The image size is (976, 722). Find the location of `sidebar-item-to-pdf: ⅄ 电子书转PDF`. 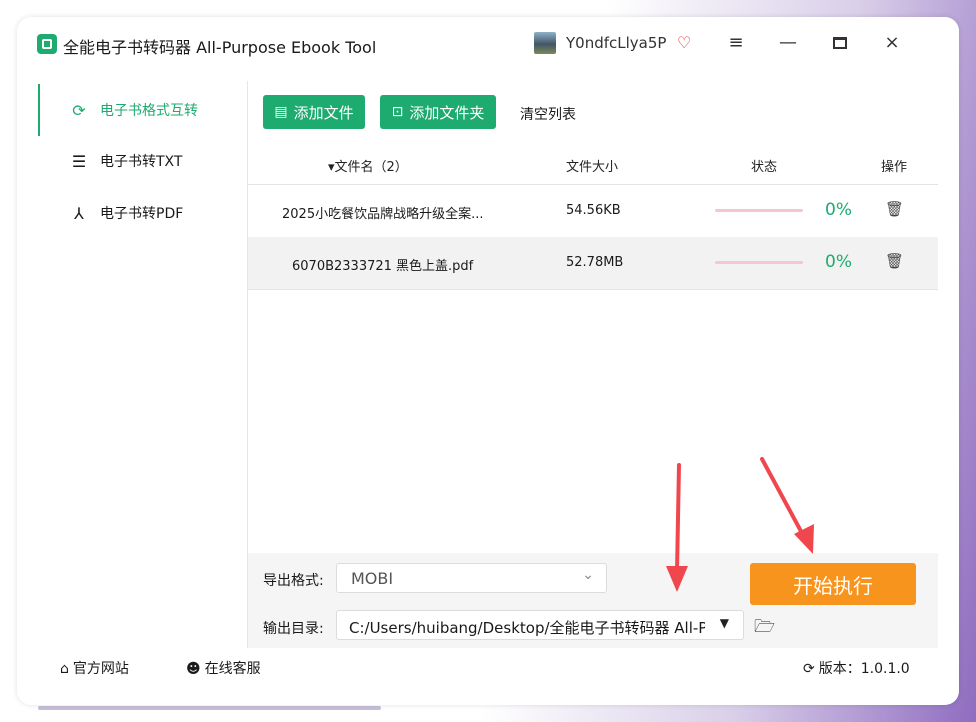

sidebar-item-to-pdf: ⅄ 电子书转PDF is located at coordinates (142, 213).